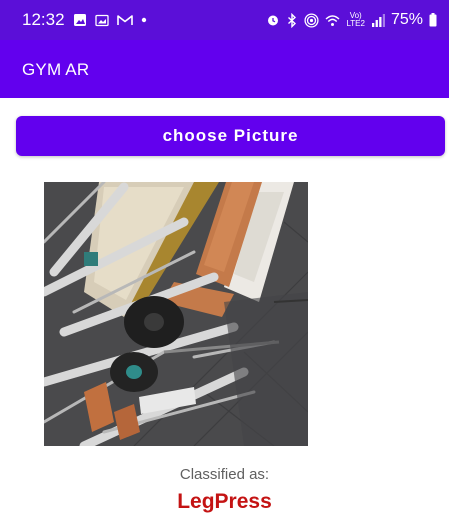 This screenshot has width=449, height=518. I want to click on choose-picture-button: choose Picture, so click(230, 136).